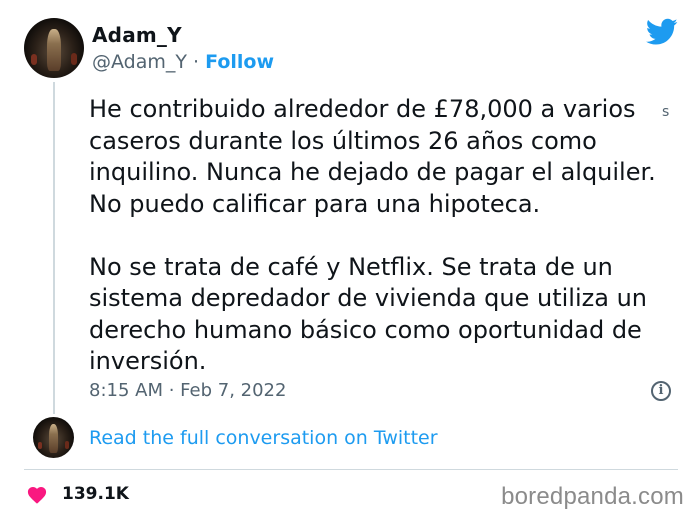 This screenshot has width=700, height=522. I want to click on tweet-timestamp: 8:15 AM · Feb 7, 2022, so click(187, 390).